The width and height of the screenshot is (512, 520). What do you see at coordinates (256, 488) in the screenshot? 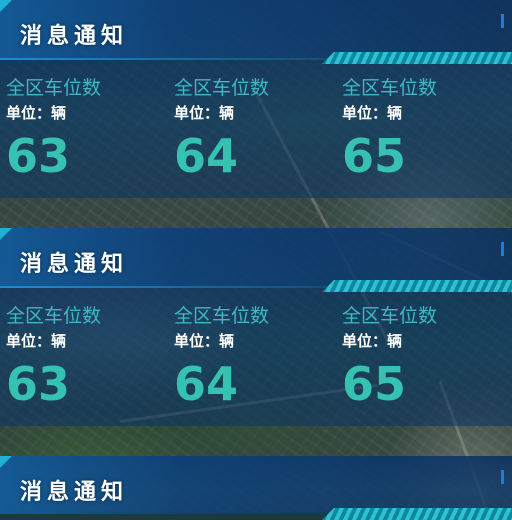
I see `notification-panel: 消息通知` at bounding box center [256, 488].